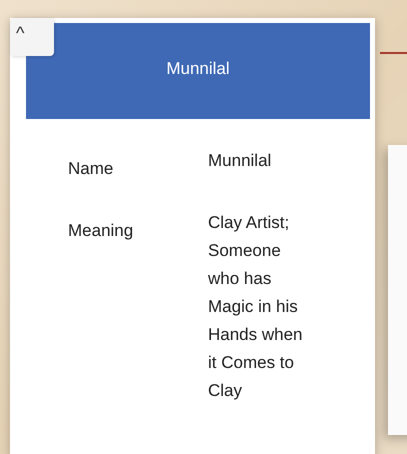  What do you see at coordinates (256, 307) in the screenshot?
I see `field-value: Clay Artist; Someone who has Magic in his Hands when it Comes to Clay` at bounding box center [256, 307].